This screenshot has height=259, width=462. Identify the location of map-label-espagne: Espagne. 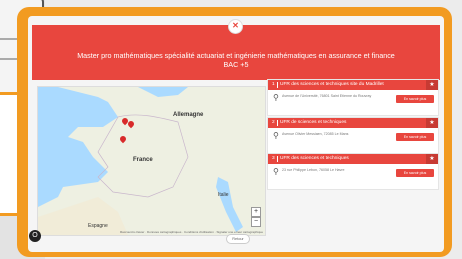
(98, 226).